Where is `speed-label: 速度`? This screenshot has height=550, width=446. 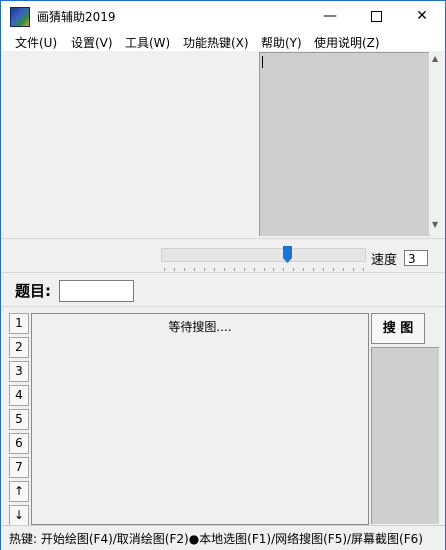
speed-label: 速度 is located at coordinates (384, 260).